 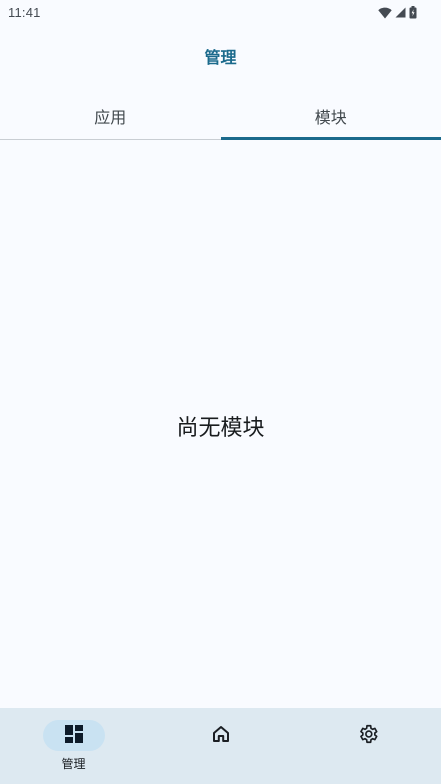 I want to click on gear-icon, so click(x=368, y=736).